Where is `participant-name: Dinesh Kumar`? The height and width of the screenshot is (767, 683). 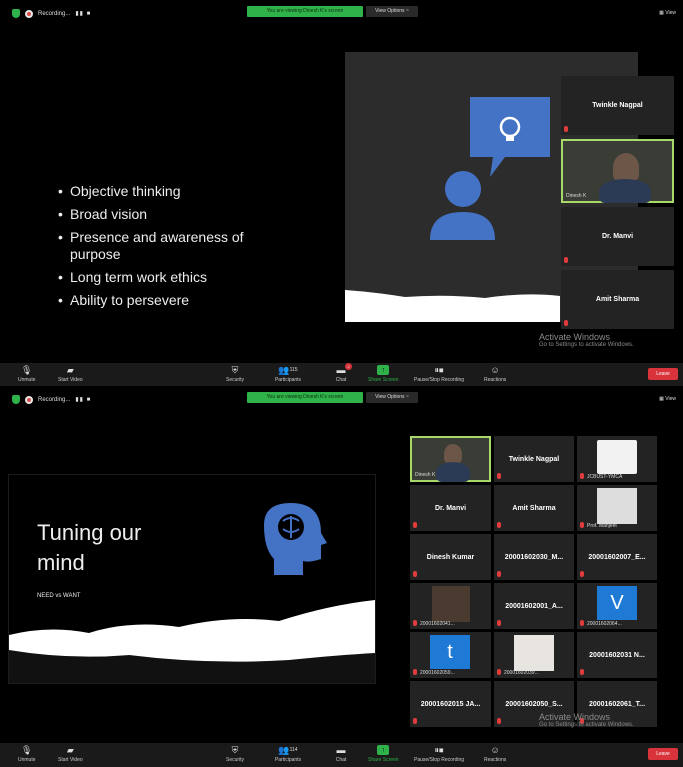
participant-name: Dinesh Kumar is located at coordinates (450, 557).